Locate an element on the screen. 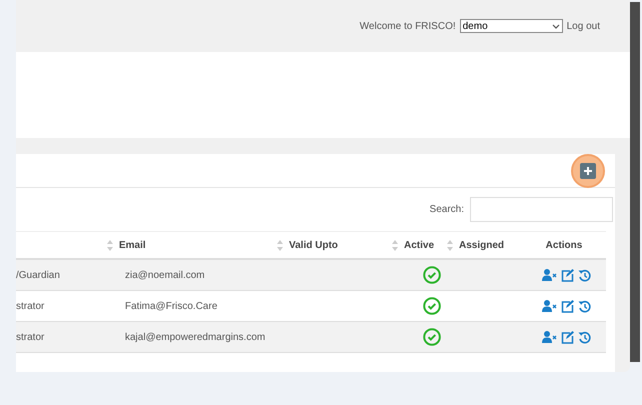 This screenshot has width=642, height=405. search-field is located at coordinates (541, 209).